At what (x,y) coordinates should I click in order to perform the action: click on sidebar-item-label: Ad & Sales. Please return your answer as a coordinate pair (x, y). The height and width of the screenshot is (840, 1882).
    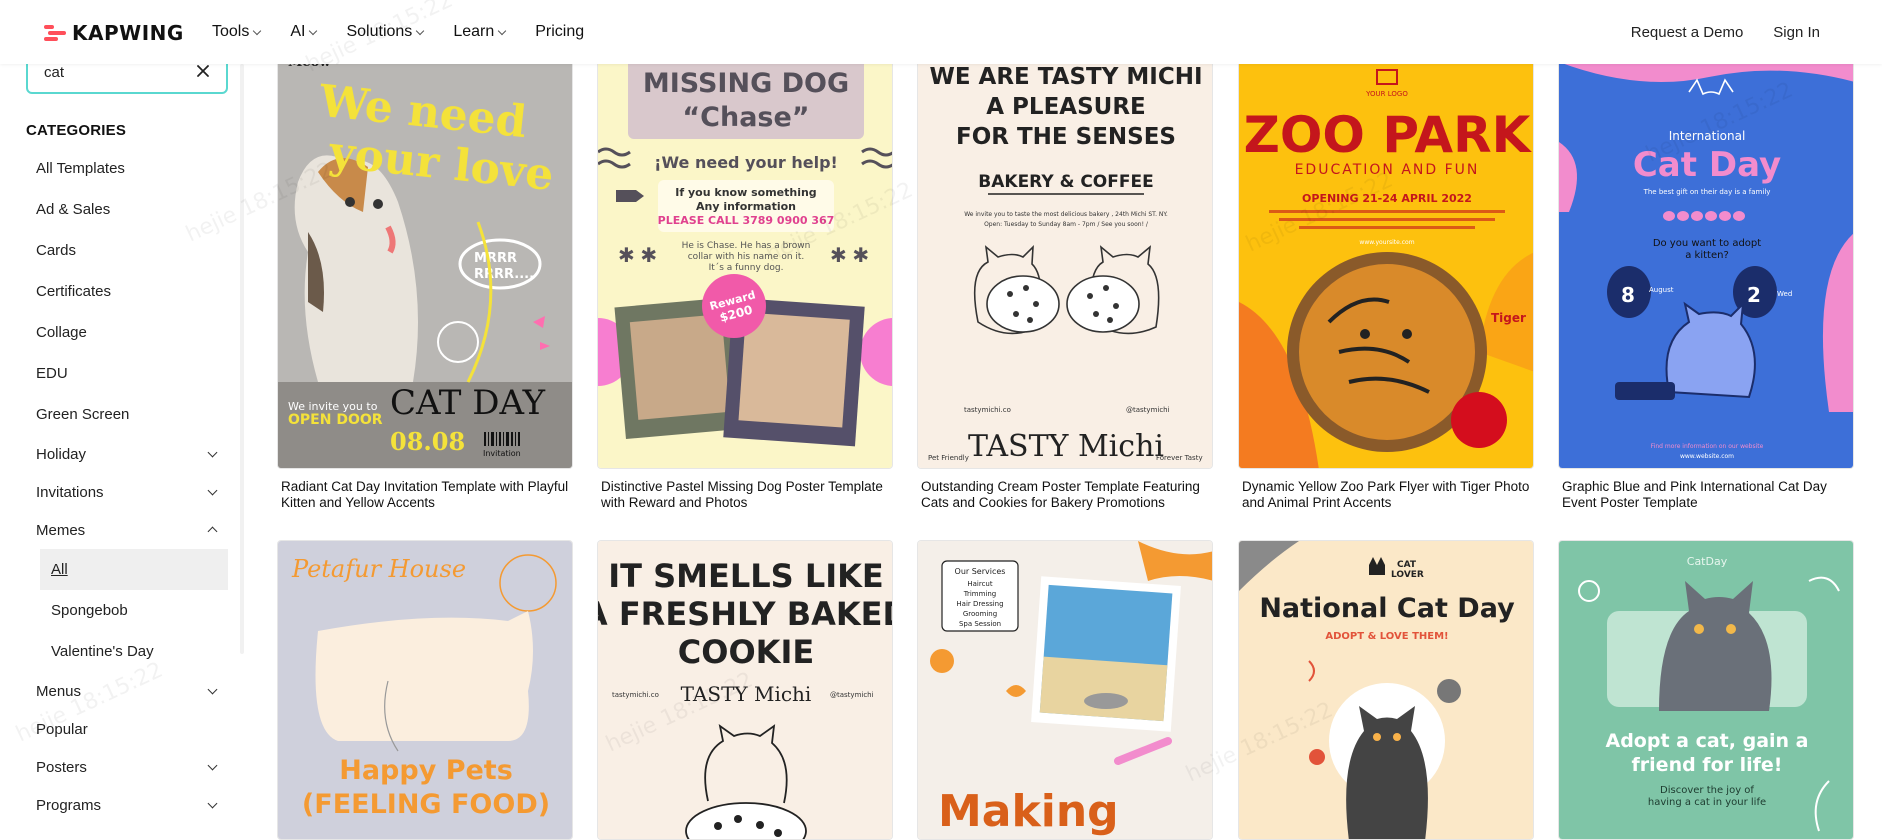
    Looking at the image, I should click on (73, 209).